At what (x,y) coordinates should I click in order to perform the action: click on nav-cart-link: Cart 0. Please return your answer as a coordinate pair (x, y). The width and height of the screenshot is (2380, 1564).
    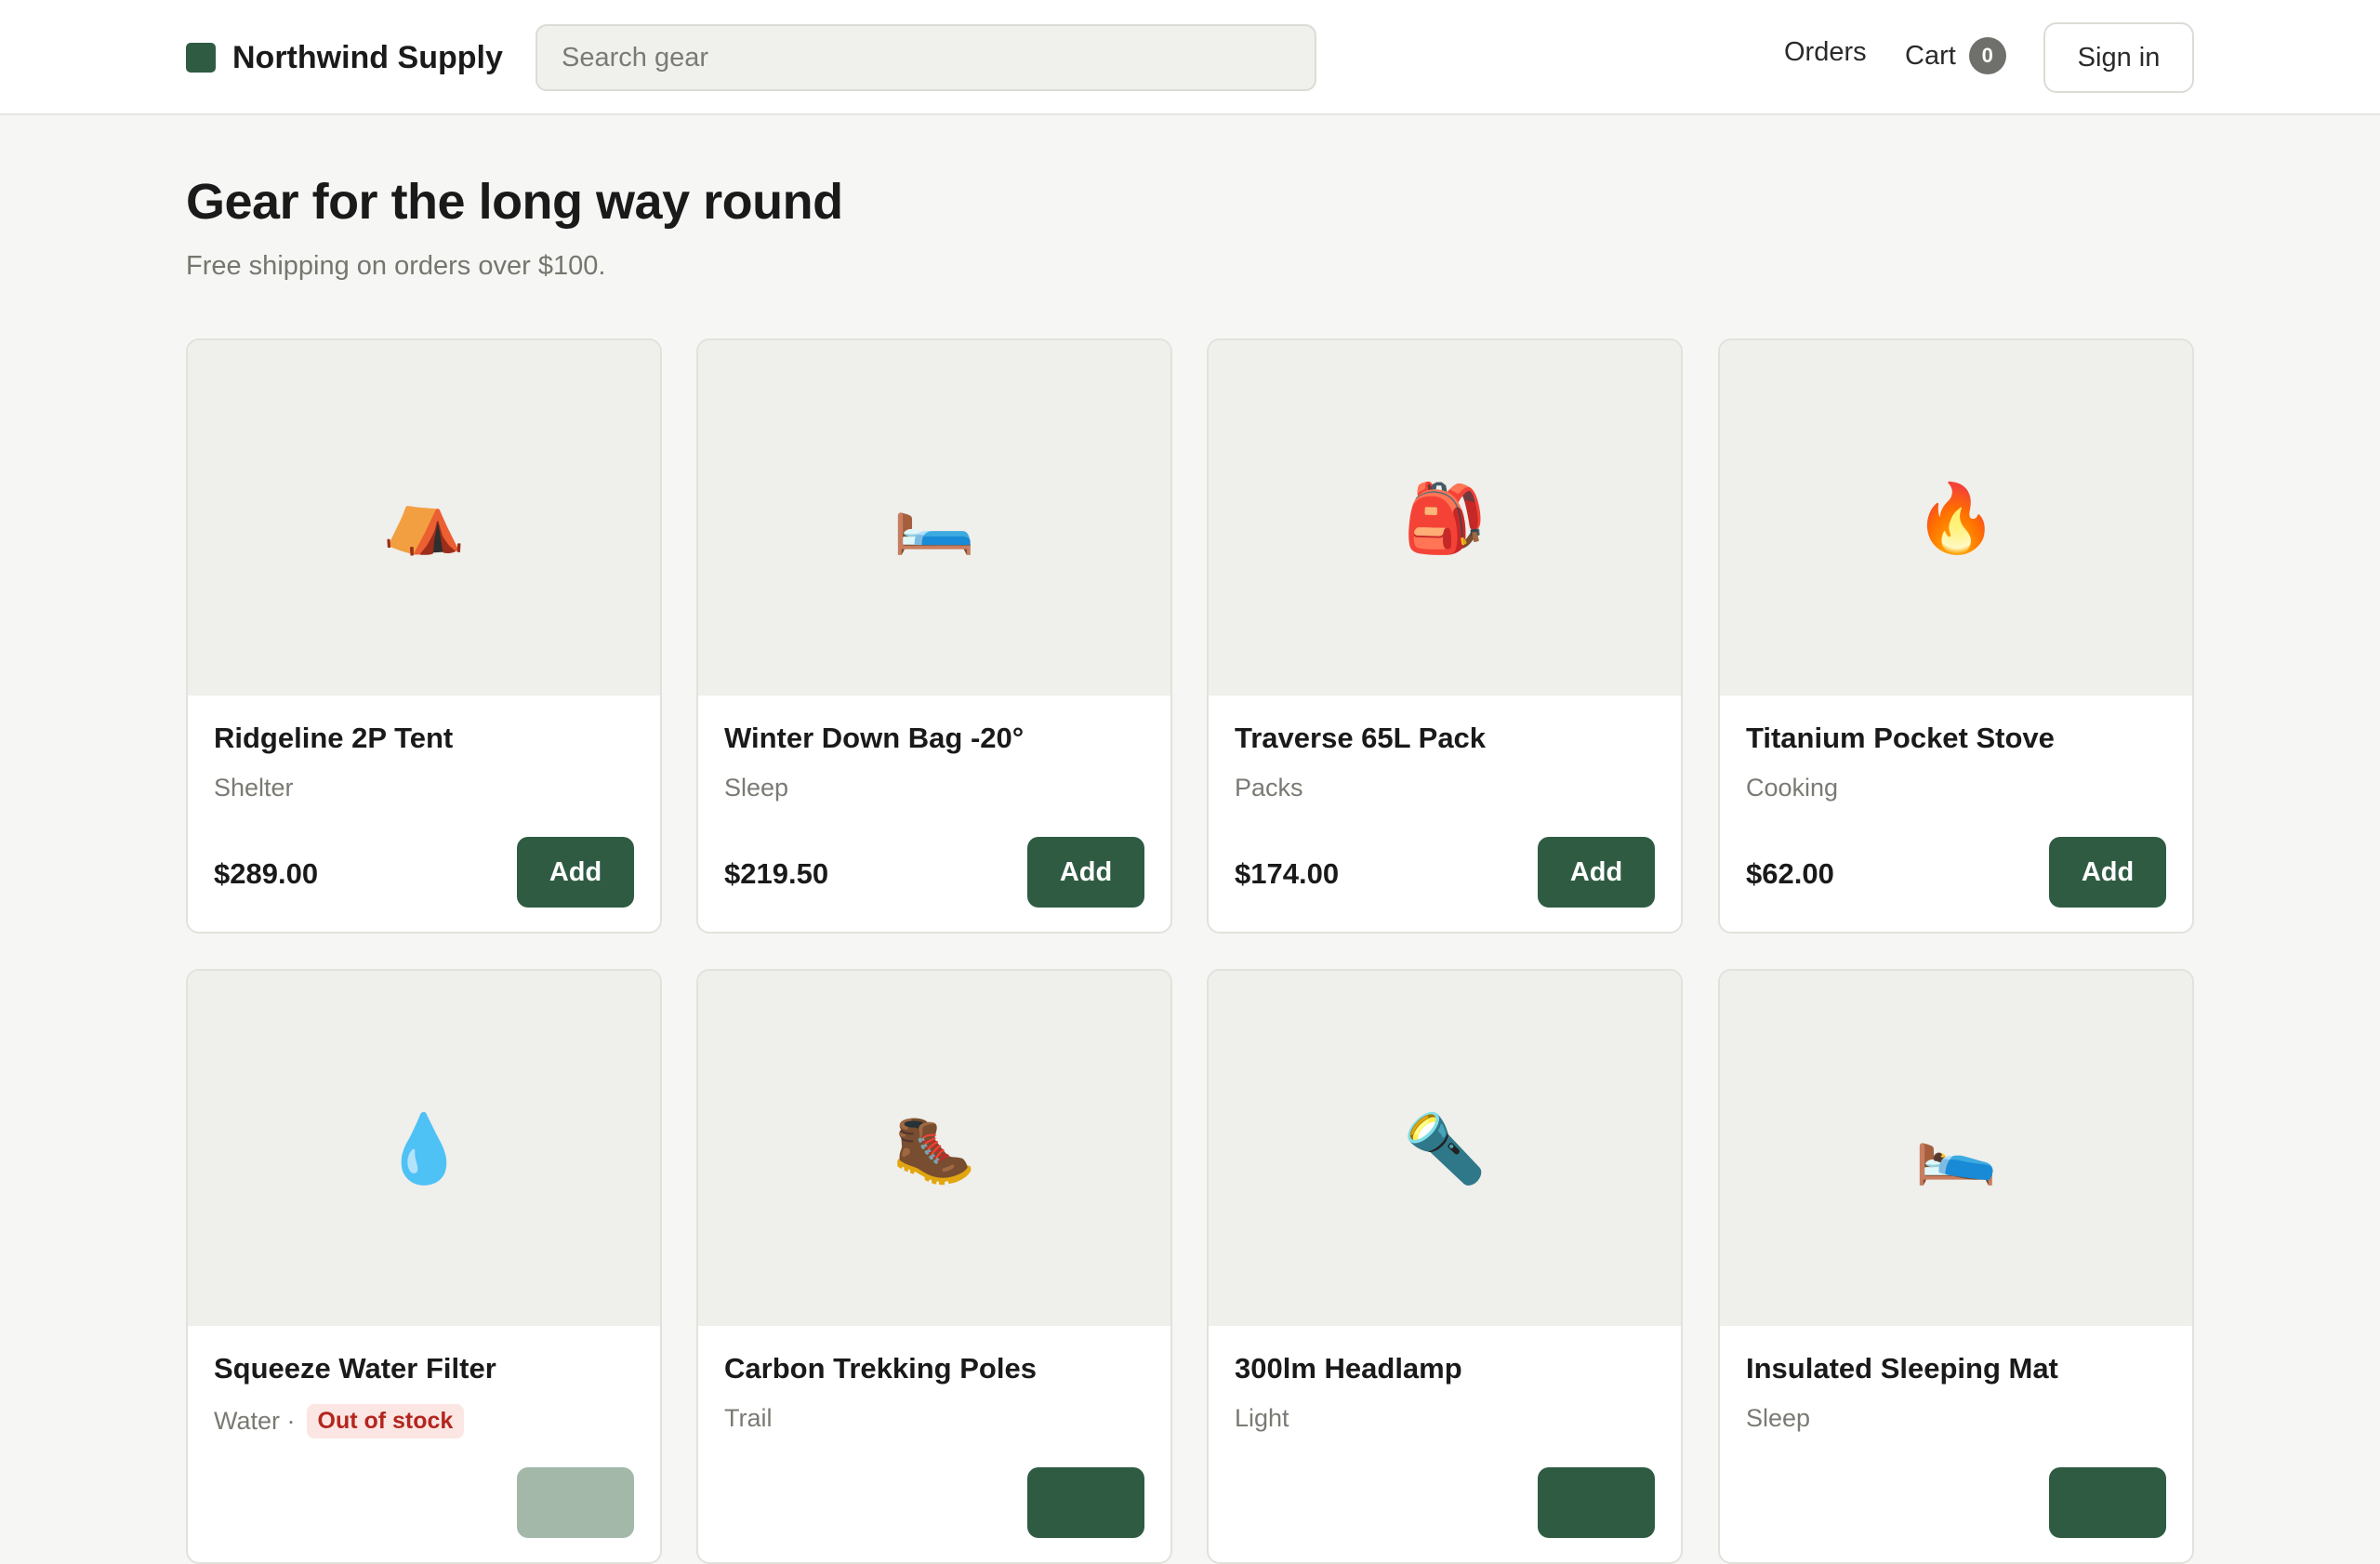
    Looking at the image, I should click on (1955, 56).